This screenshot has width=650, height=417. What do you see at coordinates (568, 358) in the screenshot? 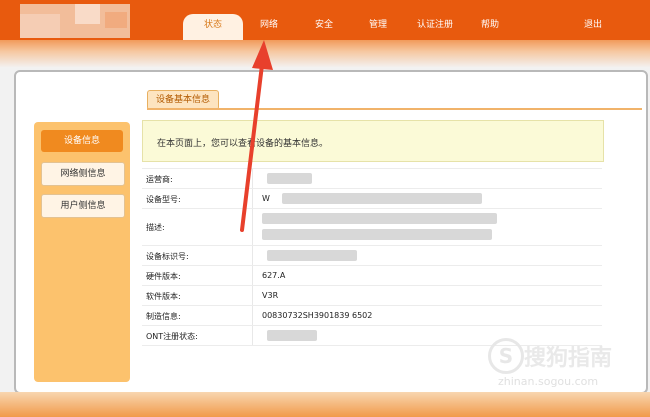
I see `watermark-brand: 搜狗指南` at bounding box center [568, 358].